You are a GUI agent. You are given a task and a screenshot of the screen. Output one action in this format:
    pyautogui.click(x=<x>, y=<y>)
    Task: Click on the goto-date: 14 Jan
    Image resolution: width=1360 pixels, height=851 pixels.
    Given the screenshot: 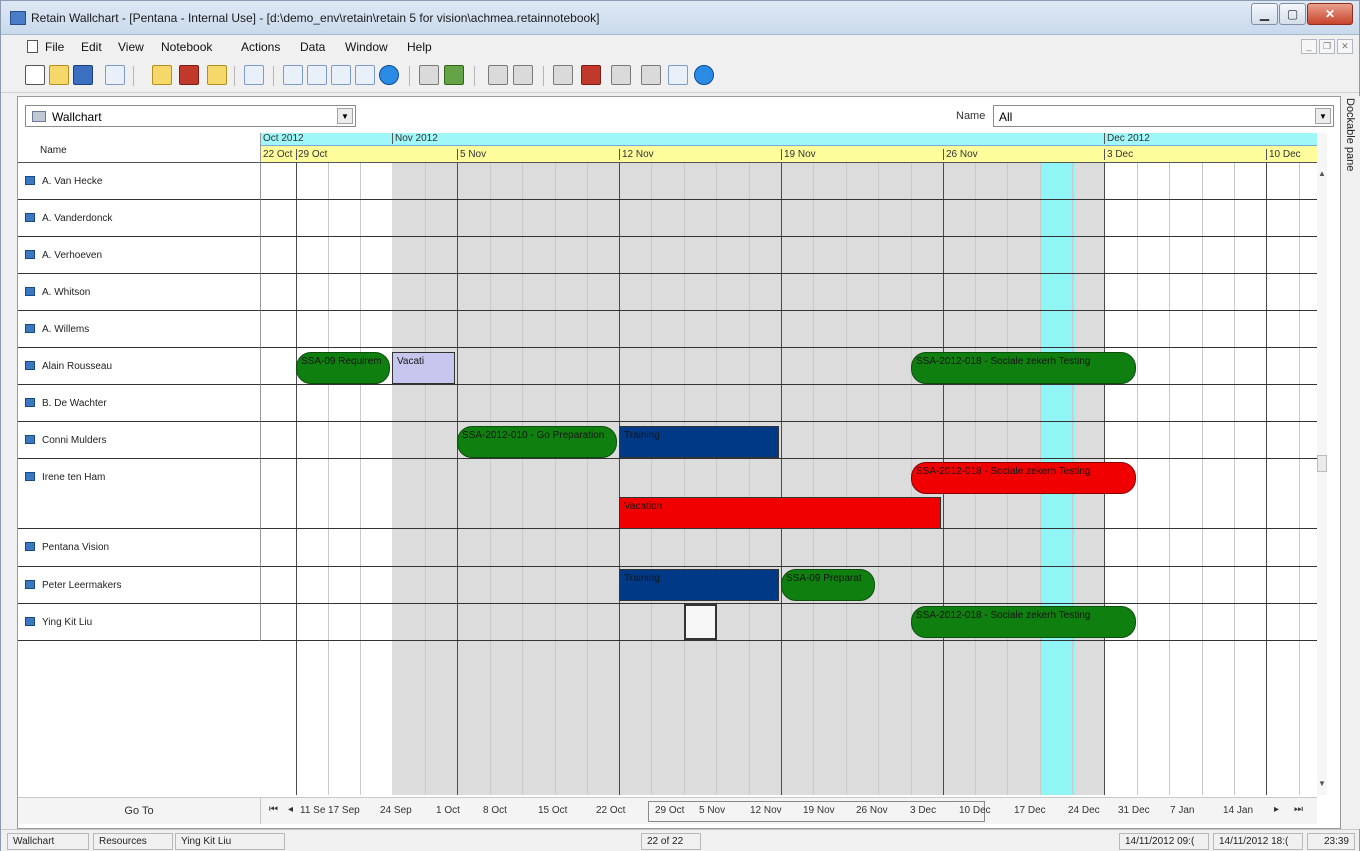 What is the action you would take?
    pyautogui.click(x=1238, y=810)
    